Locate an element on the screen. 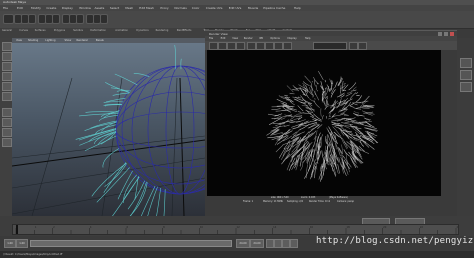 This screenshot has width=474, height=258. viewport-menu-panels: Panels is located at coordinates (100, 40).